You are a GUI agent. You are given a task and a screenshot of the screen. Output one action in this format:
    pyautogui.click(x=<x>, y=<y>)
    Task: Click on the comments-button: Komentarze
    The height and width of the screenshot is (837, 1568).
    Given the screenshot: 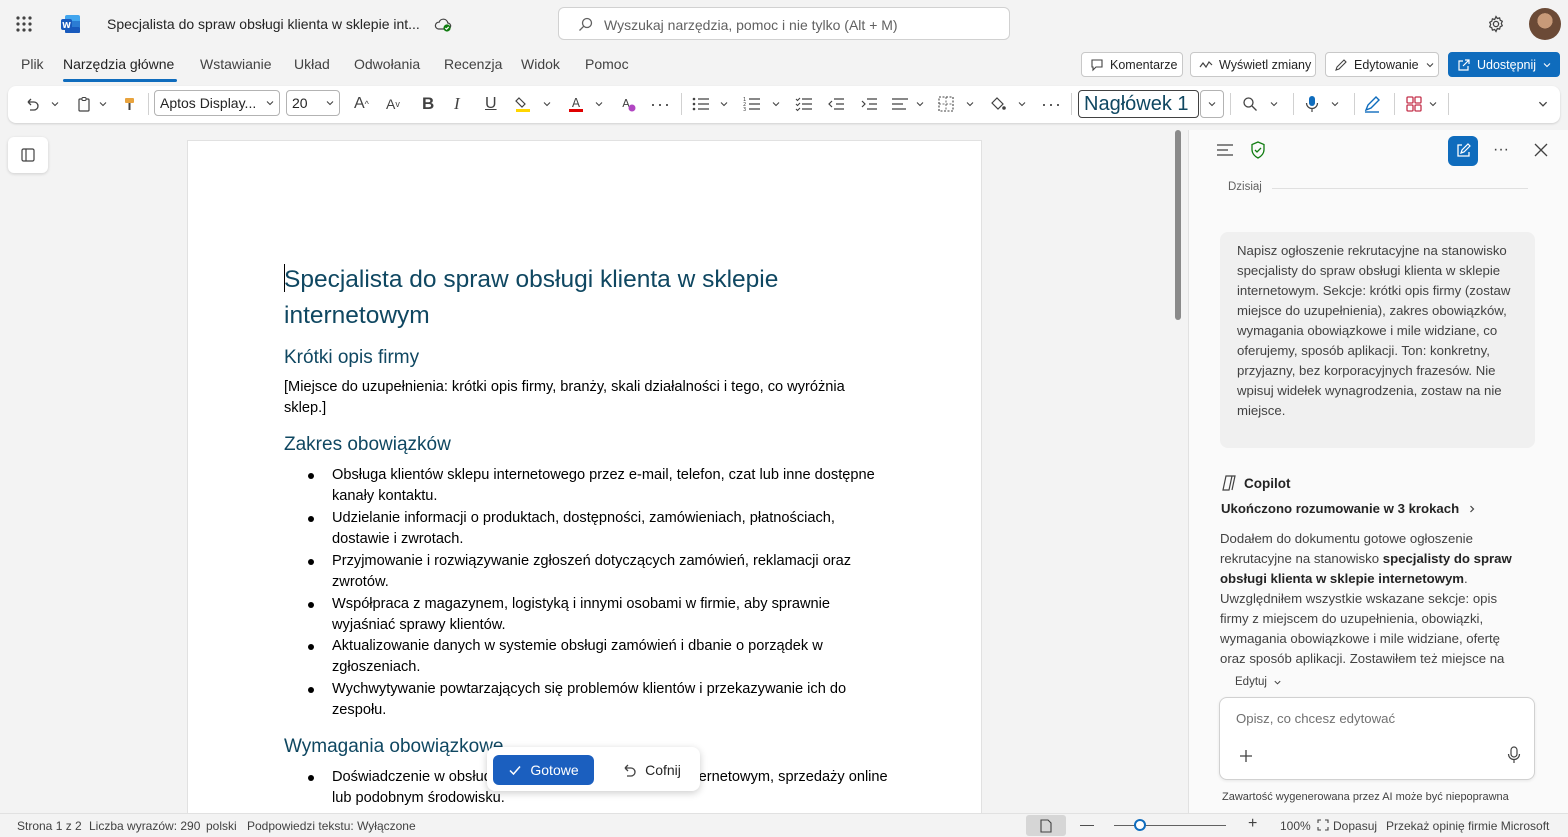 What is the action you would take?
    pyautogui.click(x=1132, y=64)
    